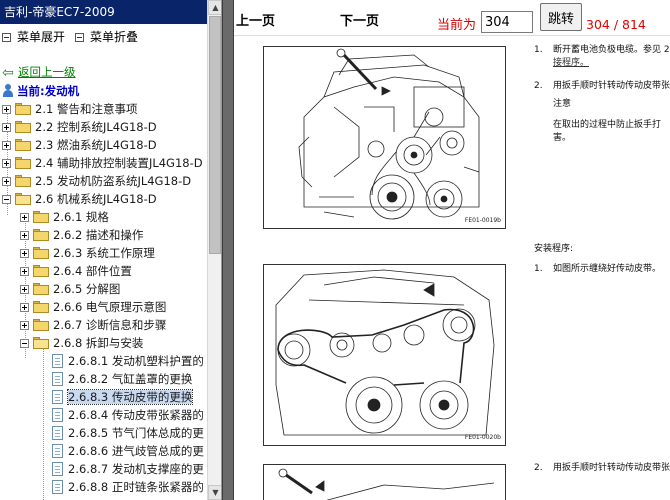 The width and height of the screenshot is (670, 500). I want to click on back-arrow-icon: ⇦, so click(8, 73).